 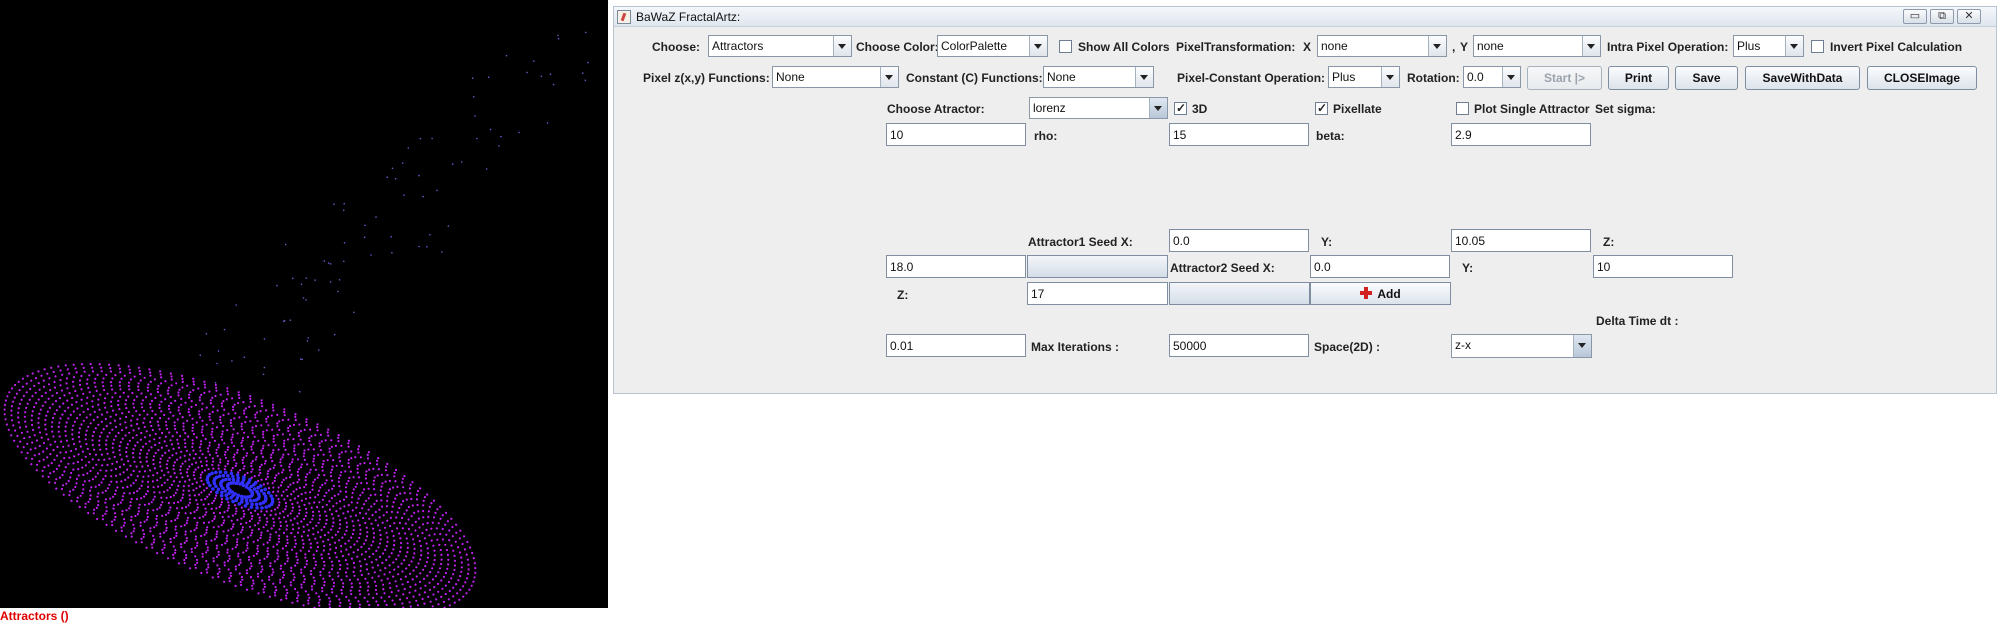 What do you see at coordinates (1915, 16) in the screenshot?
I see `minimize-button: ▭` at bounding box center [1915, 16].